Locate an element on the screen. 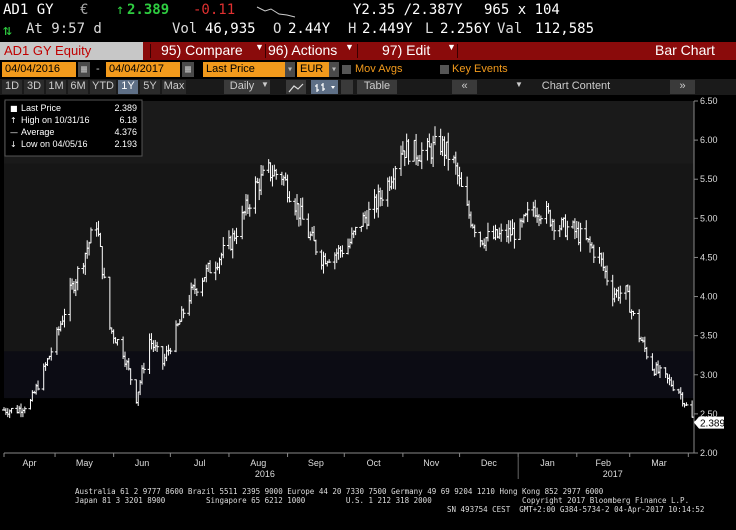 This screenshot has width=736, height=530. period-max-button: Max is located at coordinates (174, 87).